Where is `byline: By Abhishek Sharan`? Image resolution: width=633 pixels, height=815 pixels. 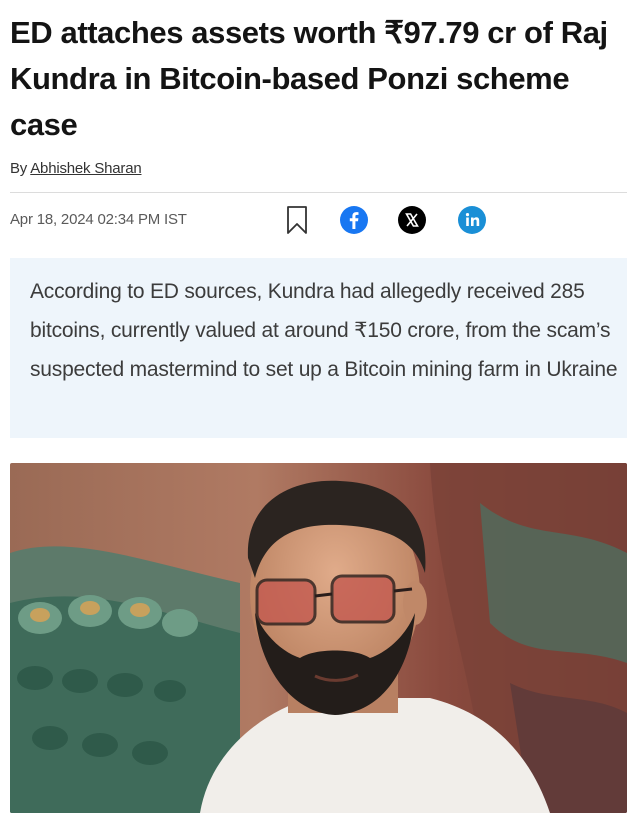 byline: By Abhishek Sharan is located at coordinates (76, 168).